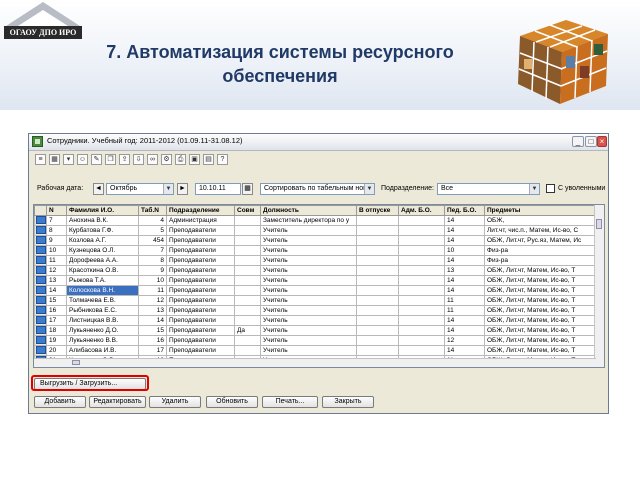  What do you see at coordinates (102, 310) in the screenshot?
I see `employee-name: Рыбникова Е.С.` at bounding box center [102, 310].